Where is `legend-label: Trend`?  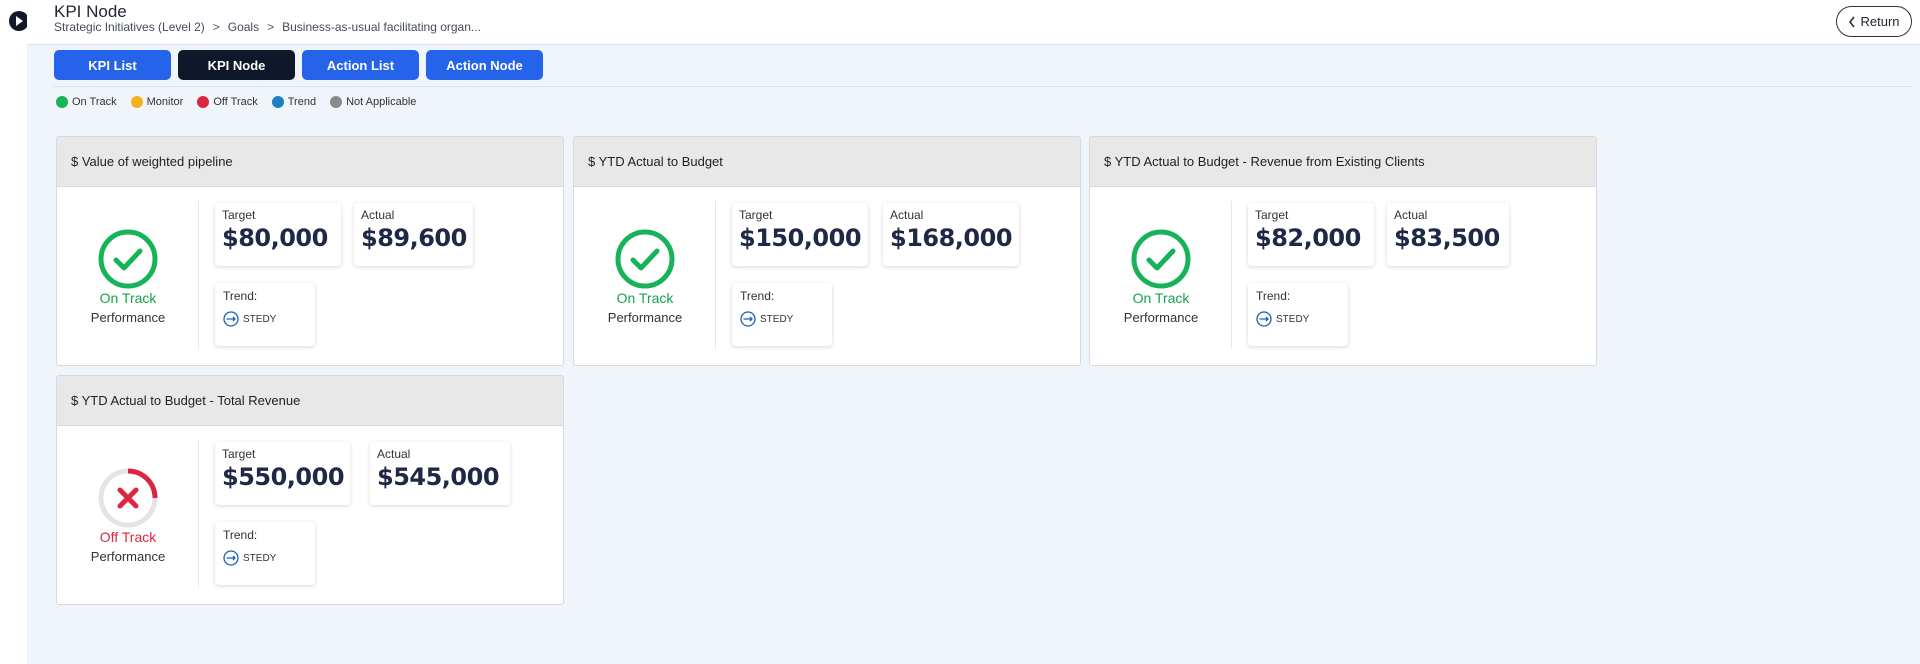
legend-label: Trend is located at coordinates (302, 102).